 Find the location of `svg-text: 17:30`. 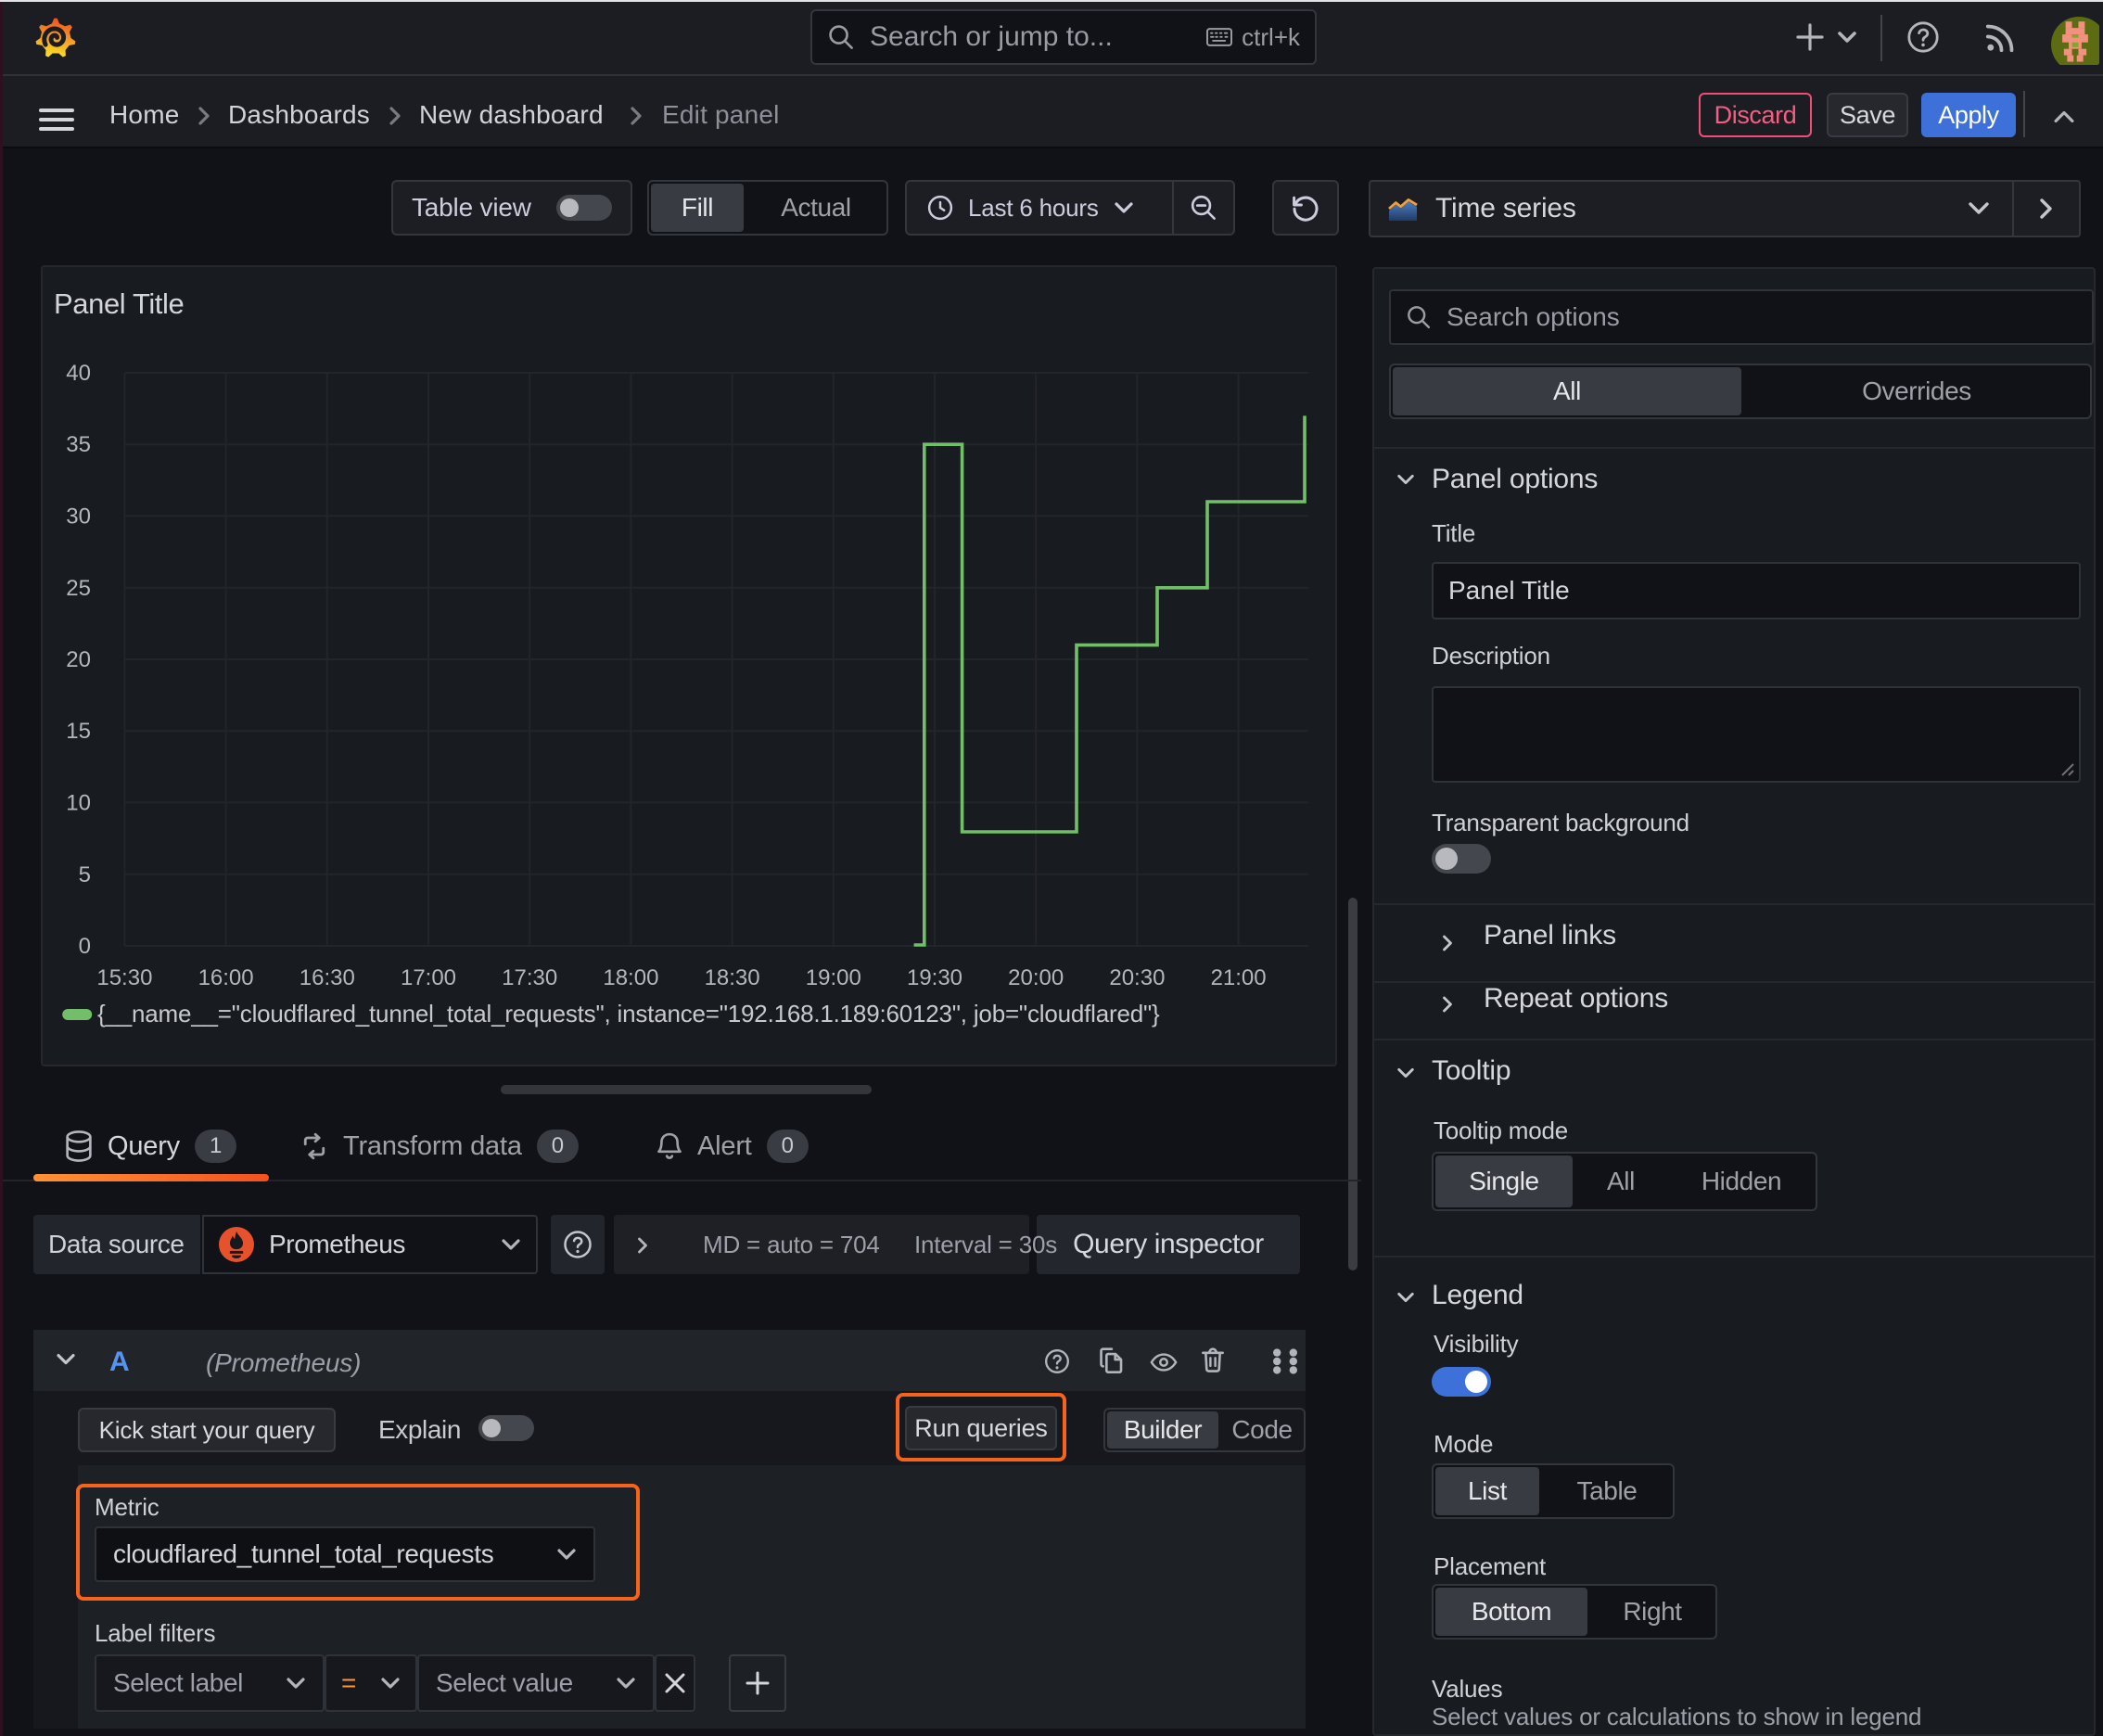

svg-text: 17:30 is located at coordinates (529, 978).